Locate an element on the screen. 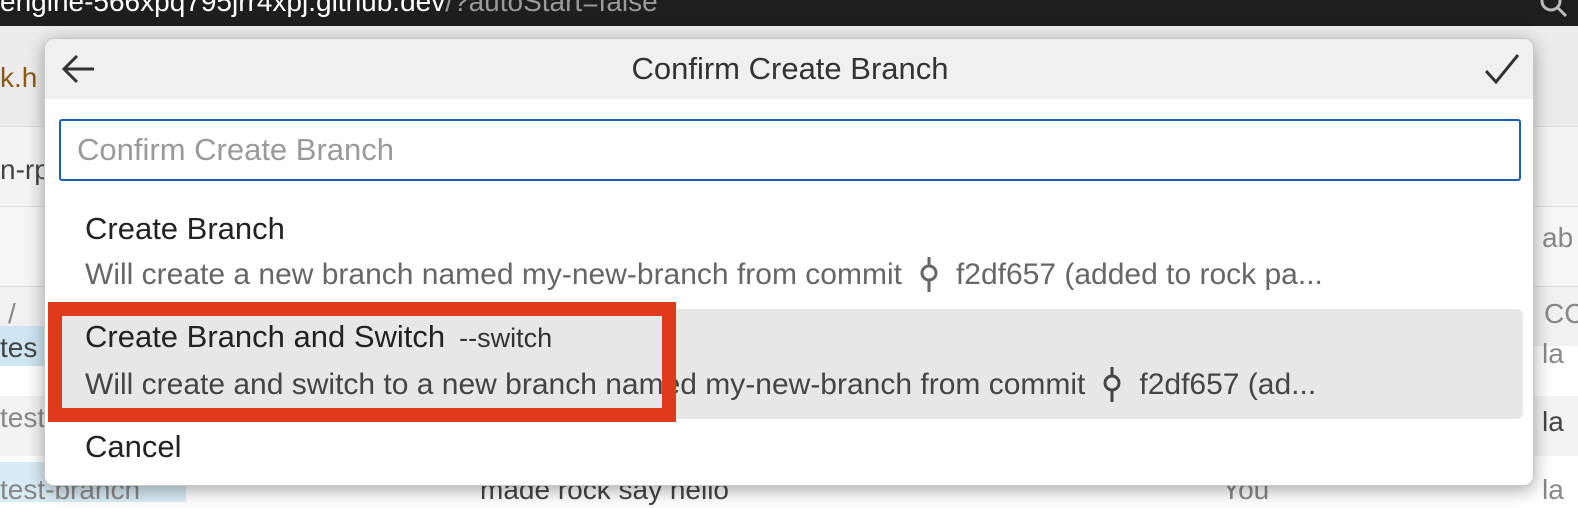 The image size is (1578, 508). item-label-text: Create Branch and Switch is located at coordinates (265, 336).